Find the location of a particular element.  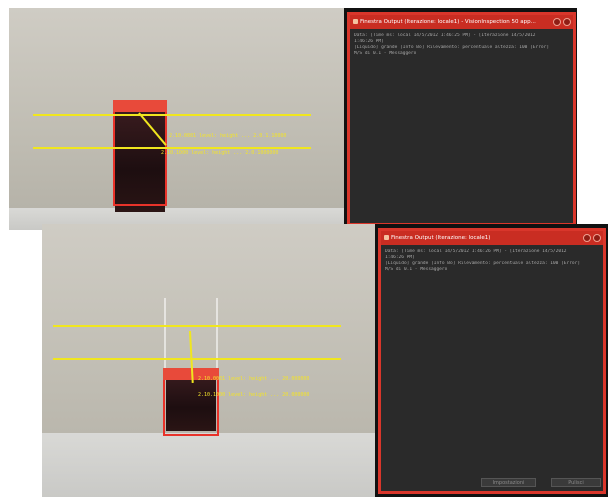

detection-box-header is located at coordinates (140, 106).